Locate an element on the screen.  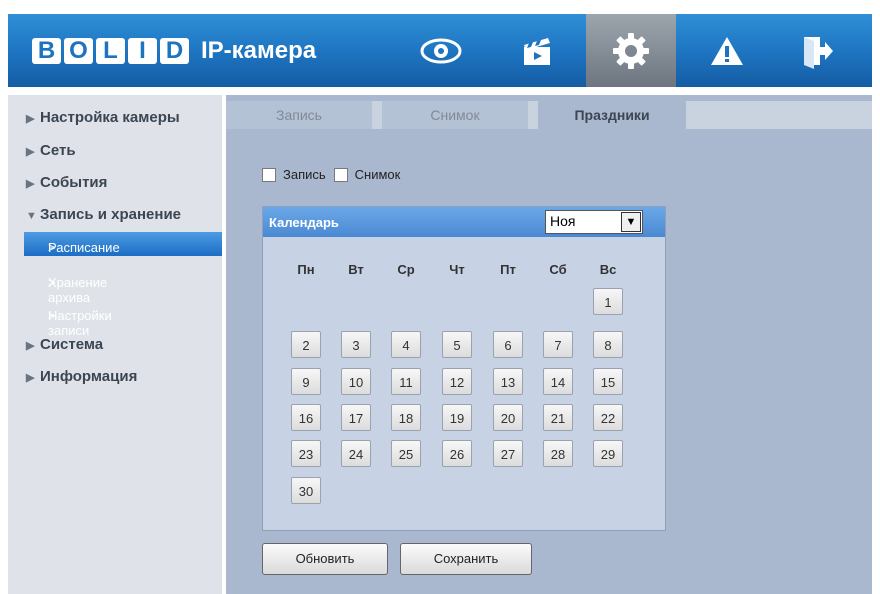
app-title: IP-камера is located at coordinates (259, 50).